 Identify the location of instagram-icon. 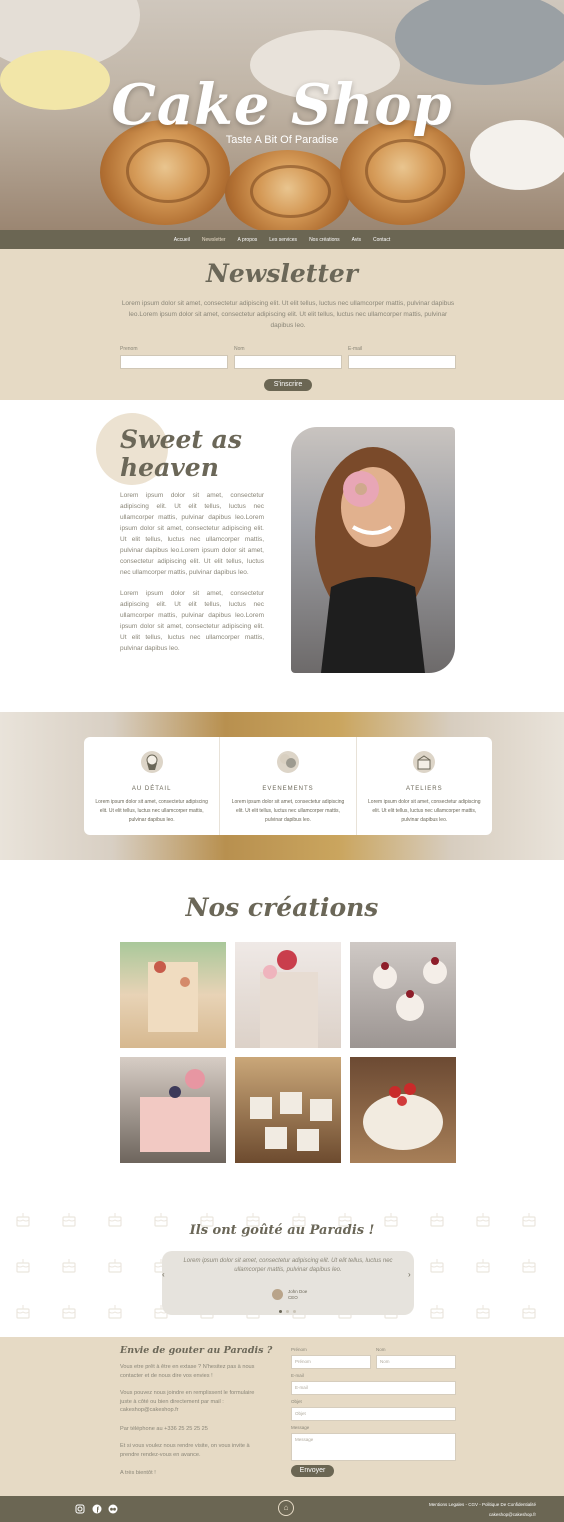
(80, 1509).